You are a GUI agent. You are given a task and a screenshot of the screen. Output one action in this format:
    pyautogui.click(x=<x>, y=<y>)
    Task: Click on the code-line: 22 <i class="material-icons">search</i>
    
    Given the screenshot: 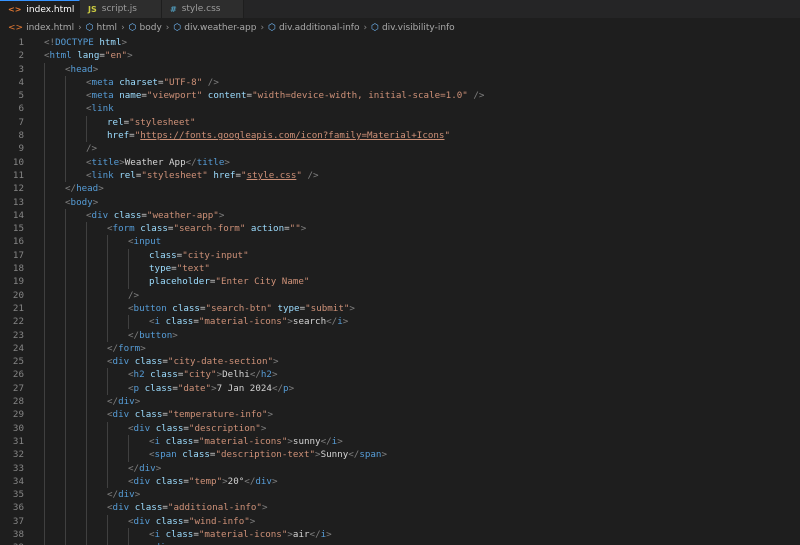 What is the action you would take?
    pyautogui.click(x=400, y=322)
    